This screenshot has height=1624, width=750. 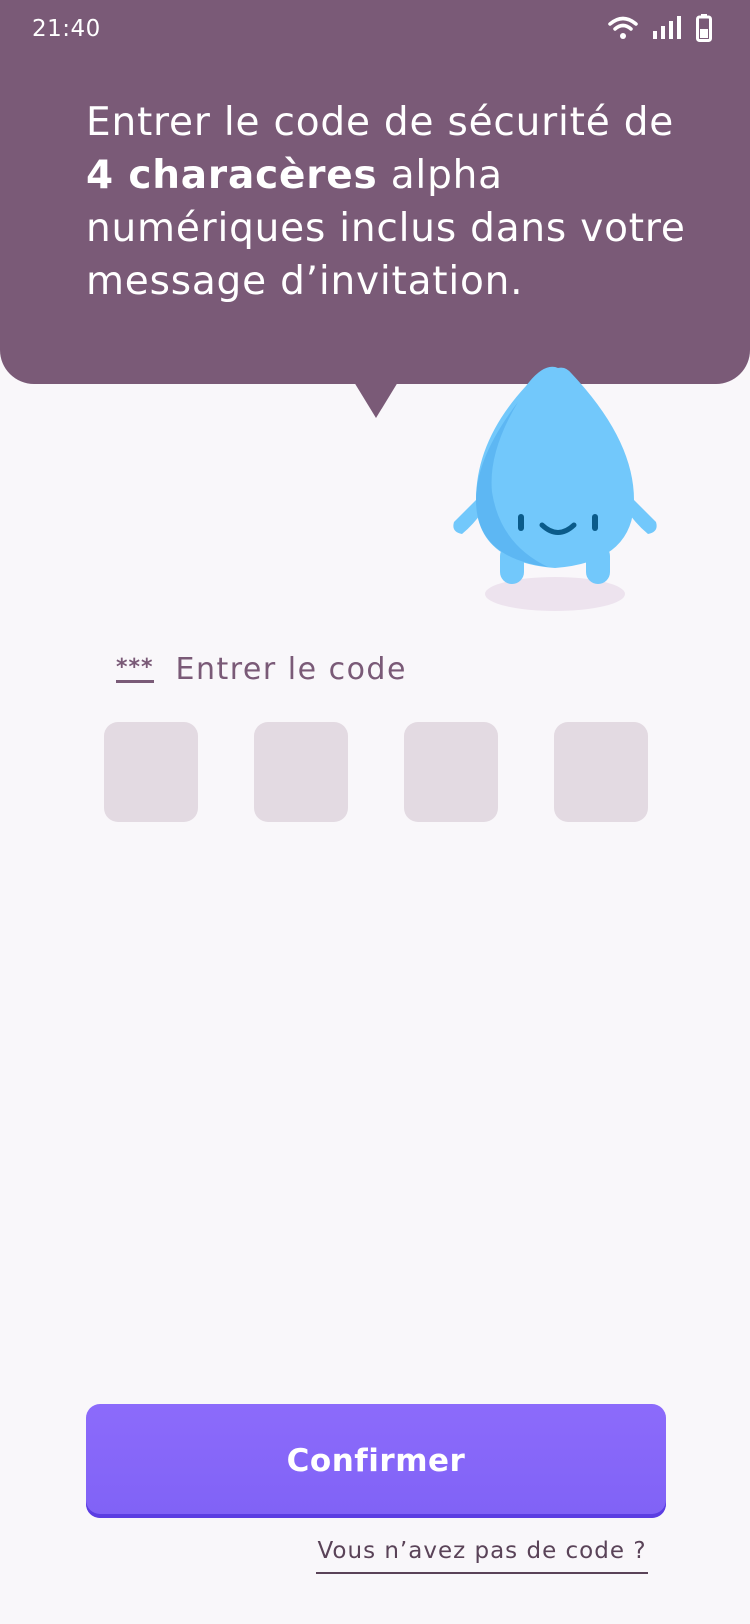 I want to click on password-icon: ***, so click(x=135, y=669).